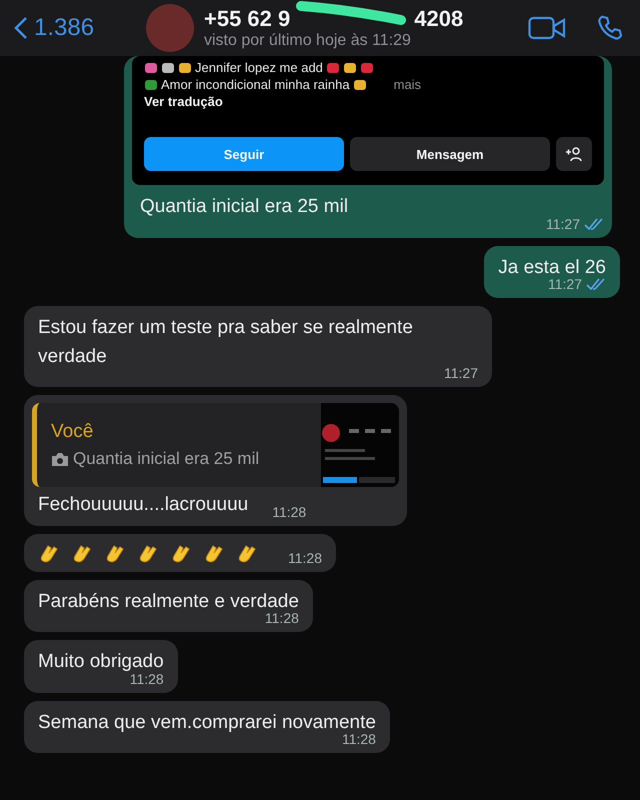 This screenshot has height=800, width=640. I want to click on message-text: Ja esta el 26, so click(552, 267).